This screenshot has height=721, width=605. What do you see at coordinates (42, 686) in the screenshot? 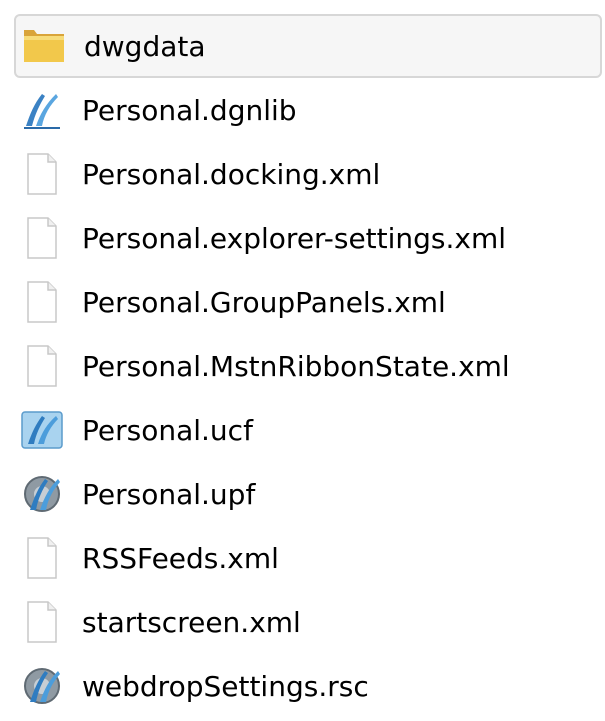
I see `microstation-rsc-icon` at bounding box center [42, 686].